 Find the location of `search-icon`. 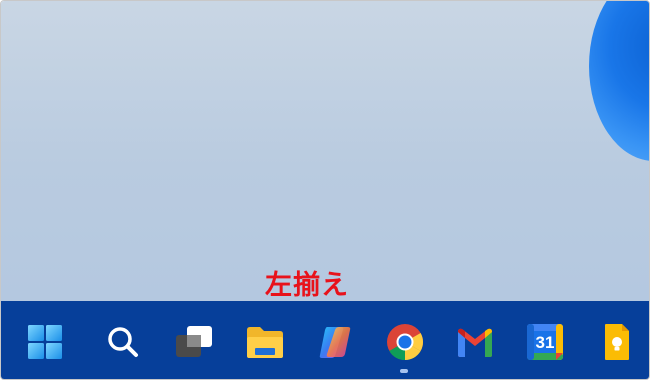

search-icon is located at coordinates (123, 342).